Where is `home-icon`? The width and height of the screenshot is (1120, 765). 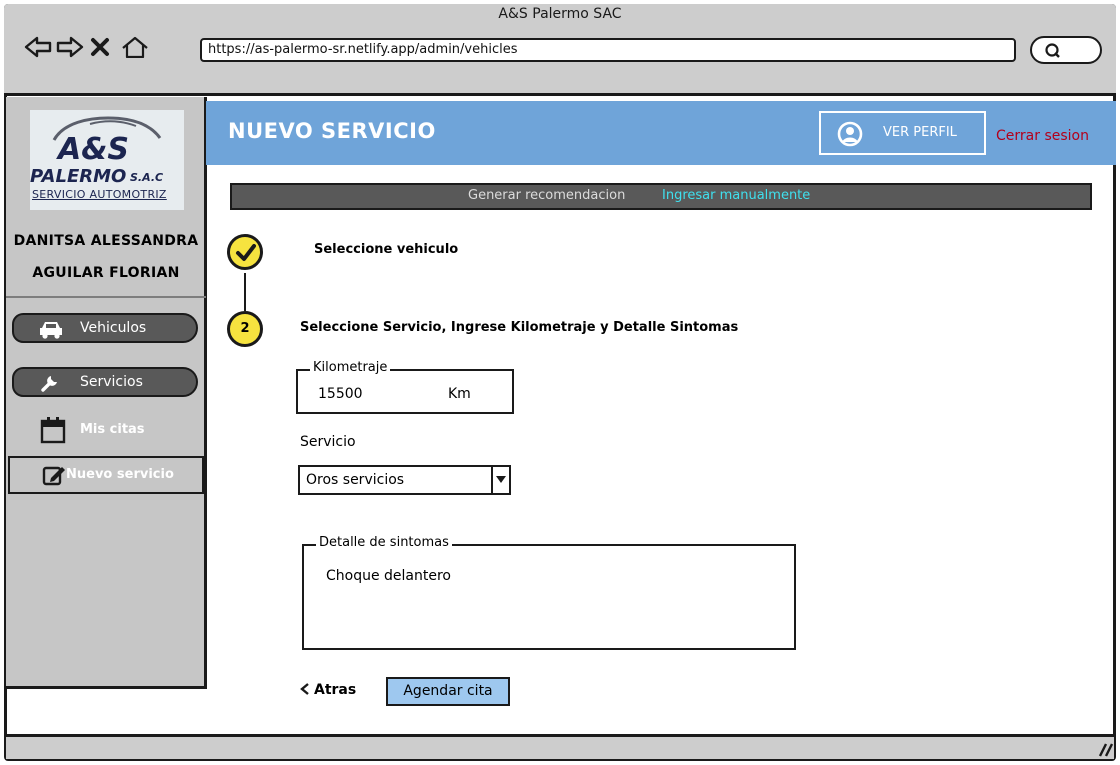 home-icon is located at coordinates (135, 47).